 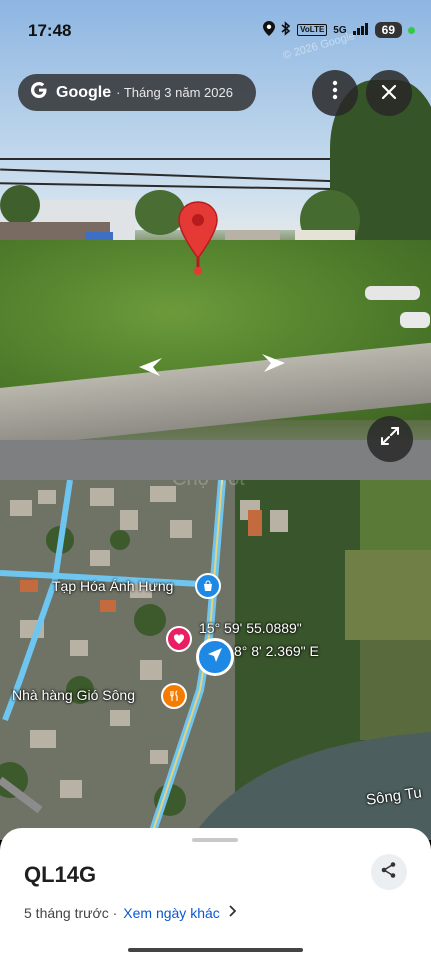 I want to click on signal-icon, so click(x=360, y=30).